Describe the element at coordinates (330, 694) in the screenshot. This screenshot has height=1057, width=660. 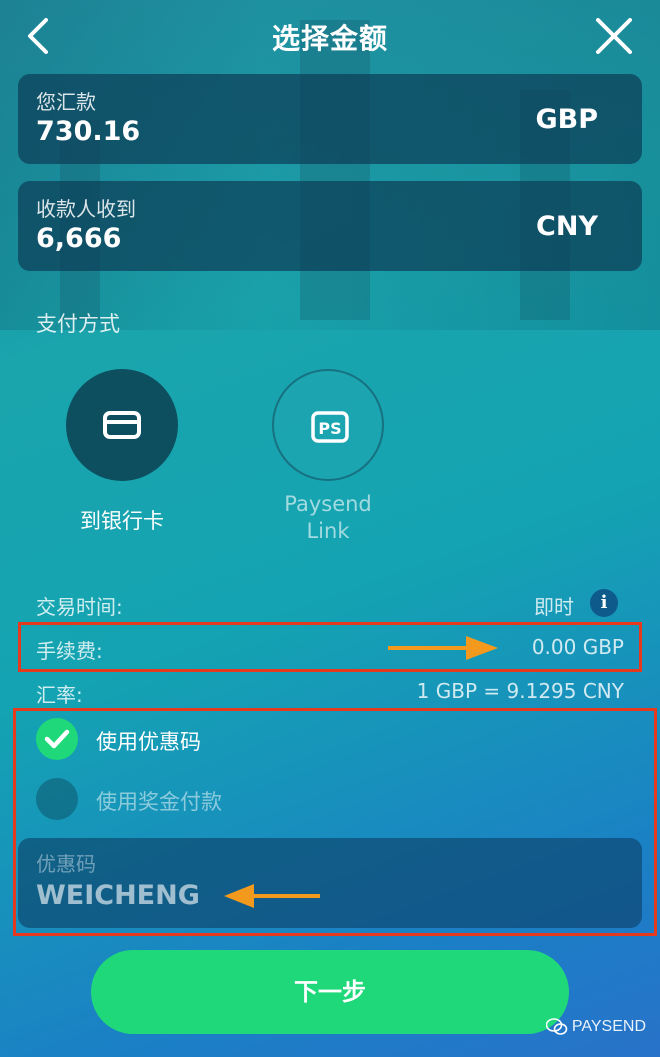
I see `exchange-rate-row: 汇率: 1 GBP = 9.1295 CNY` at that location.